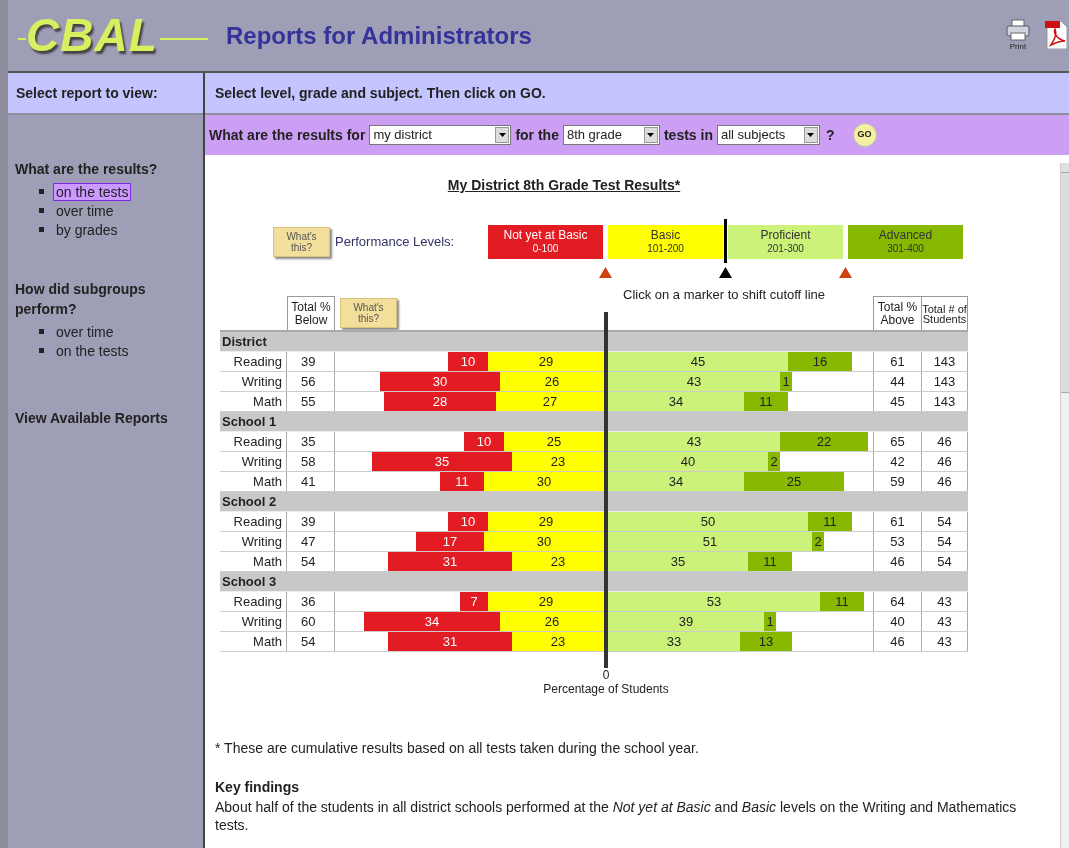  I want to click on bar-segment: 51, so click(710, 541).